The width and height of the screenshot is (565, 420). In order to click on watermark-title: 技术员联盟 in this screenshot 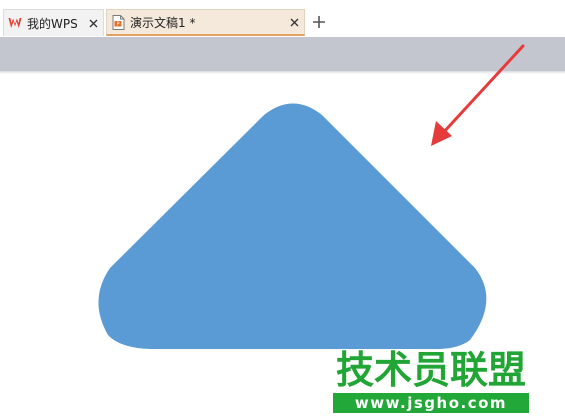, I will do `click(431, 370)`.